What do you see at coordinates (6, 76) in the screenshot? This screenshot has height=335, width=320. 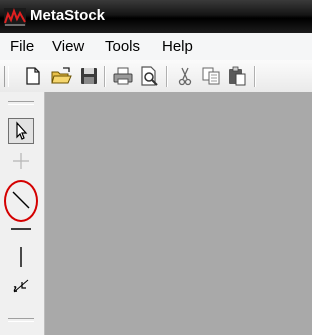 I see `toolbar-grip` at bounding box center [6, 76].